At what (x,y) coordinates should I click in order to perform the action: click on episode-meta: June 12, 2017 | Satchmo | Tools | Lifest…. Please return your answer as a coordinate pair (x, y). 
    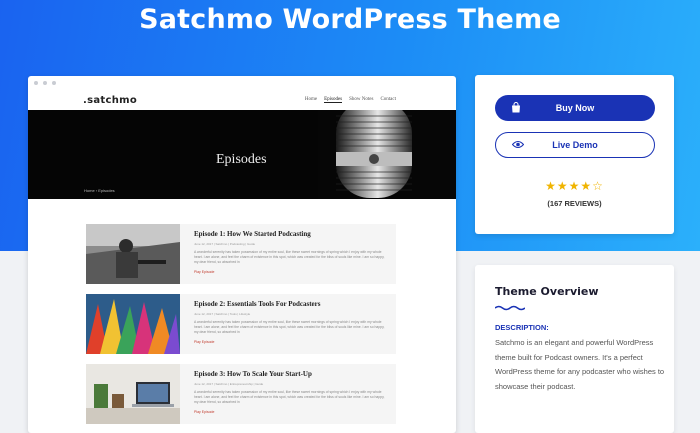
    Looking at the image, I should click on (222, 314).